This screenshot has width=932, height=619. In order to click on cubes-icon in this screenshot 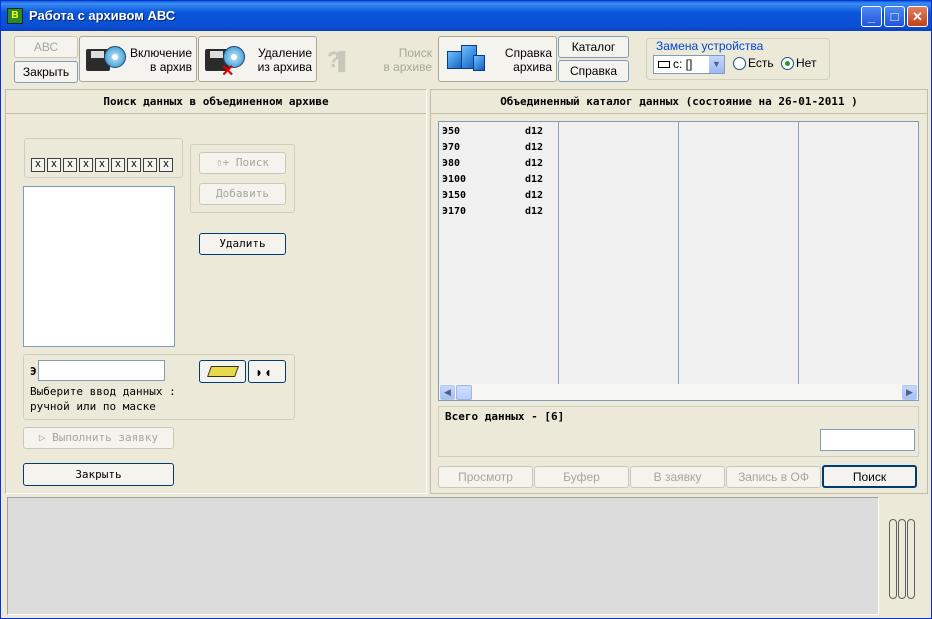, I will do `click(467, 60)`.